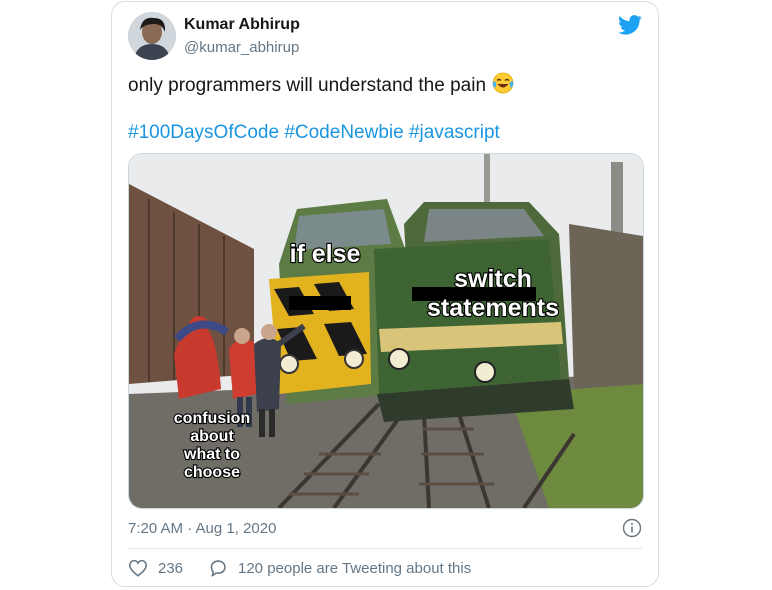 Image resolution: width=772 pixels, height=590 pixels. Describe the element at coordinates (241, 47) in the screenshot. I see `author-handle: @kumar_abhirup` at that location.